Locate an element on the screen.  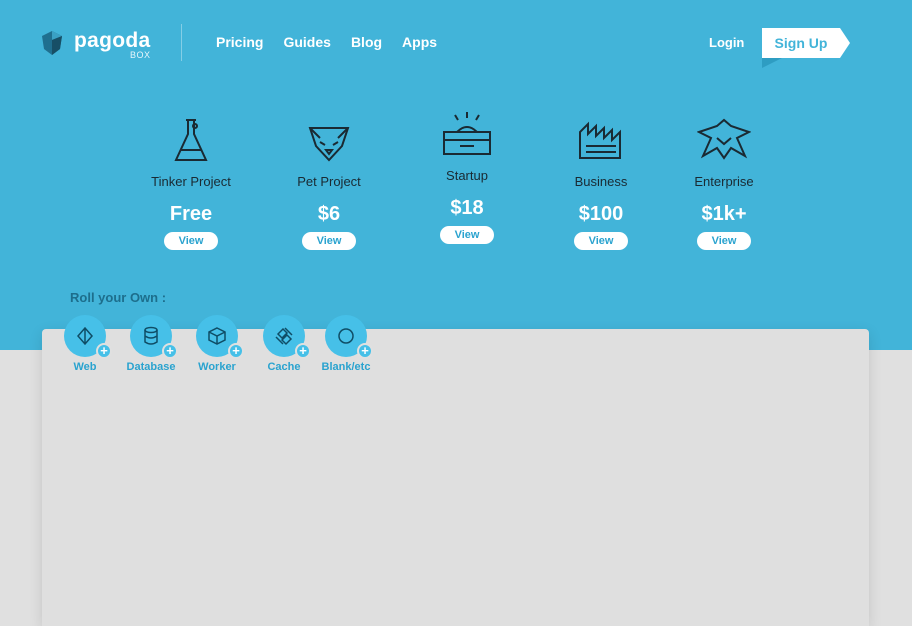
plan-name: Pet Project is located at coordinates (329, 181).